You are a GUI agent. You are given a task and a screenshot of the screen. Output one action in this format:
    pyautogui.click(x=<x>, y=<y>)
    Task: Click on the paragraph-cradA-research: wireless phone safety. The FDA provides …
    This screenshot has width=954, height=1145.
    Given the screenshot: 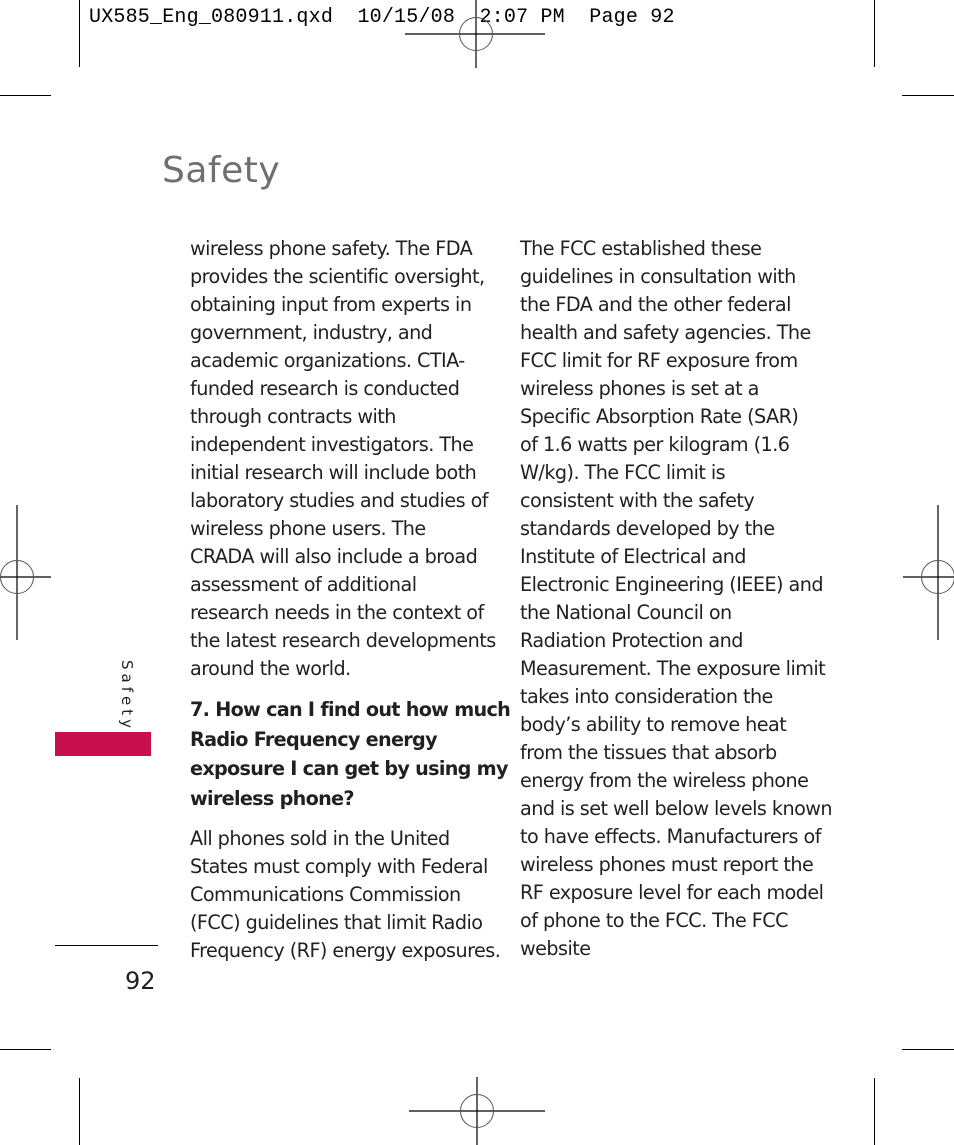 What is the action you would take?
    pyautogui.click(x=343, y=459)
    